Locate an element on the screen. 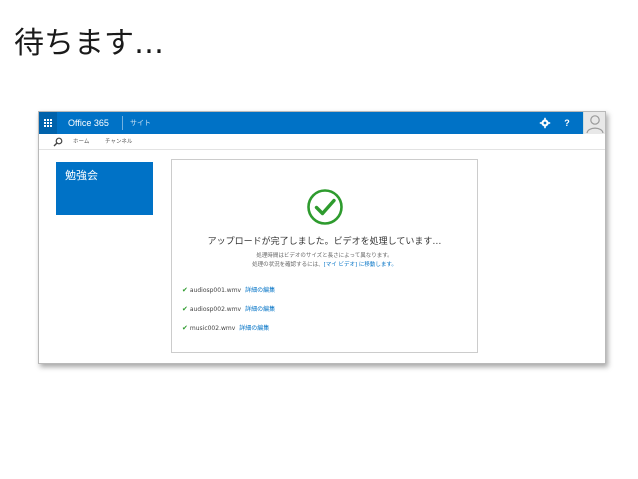 The width and height of the screenshot is (638, 479). processing-time-note: 処理時間はビデオのサイズと長さによって異なります。 is located at coordinates (324, 256).